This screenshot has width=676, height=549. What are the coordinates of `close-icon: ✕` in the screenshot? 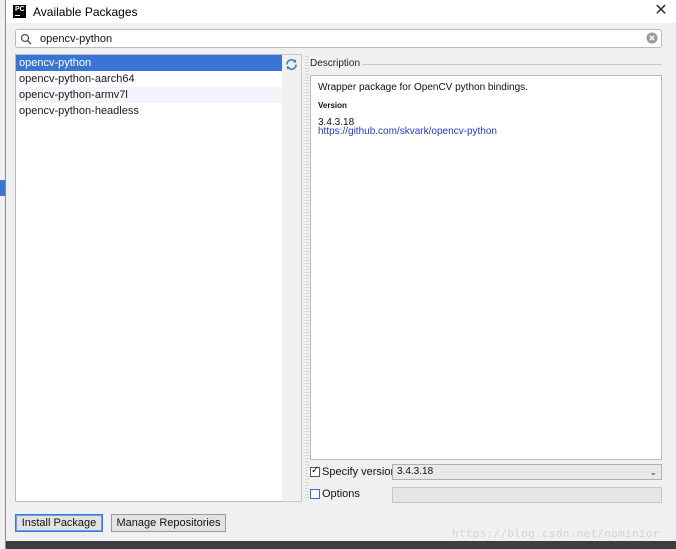 It's located at (661, 10).